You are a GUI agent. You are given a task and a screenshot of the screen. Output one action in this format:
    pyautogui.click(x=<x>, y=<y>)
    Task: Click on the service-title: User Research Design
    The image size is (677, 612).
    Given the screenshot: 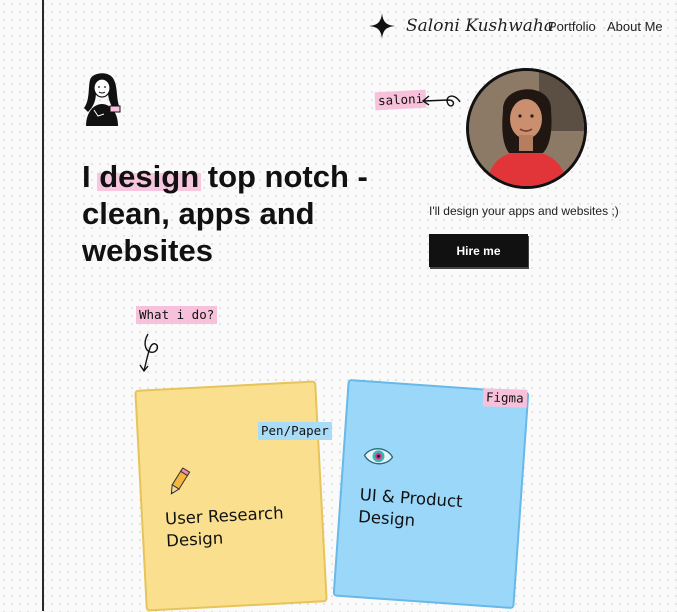 What is the action you would take?
    pyautogui.click(x=224, y=527)
    